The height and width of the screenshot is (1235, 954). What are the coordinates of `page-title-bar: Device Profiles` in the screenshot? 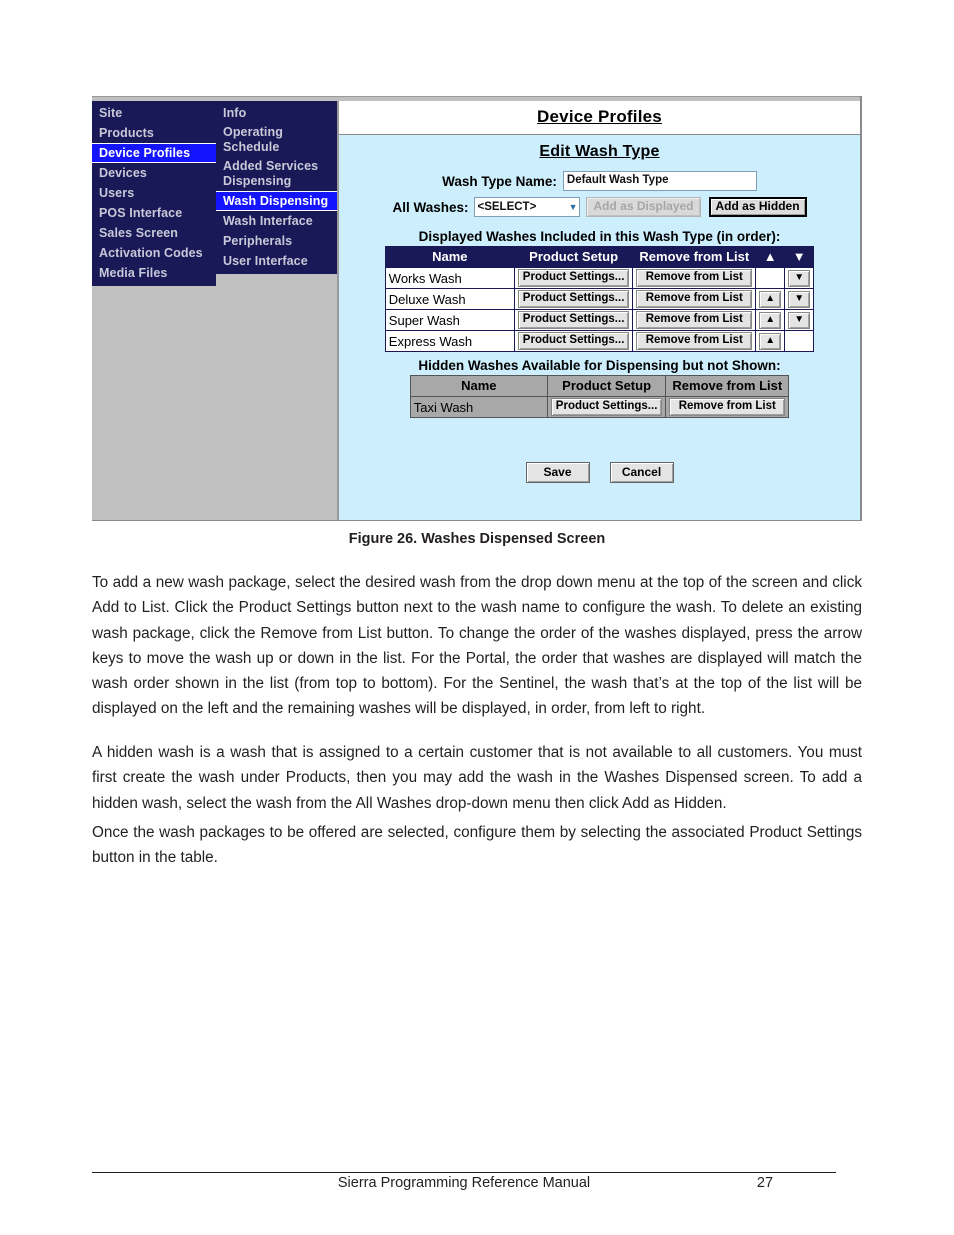 It's located at (599, 118).